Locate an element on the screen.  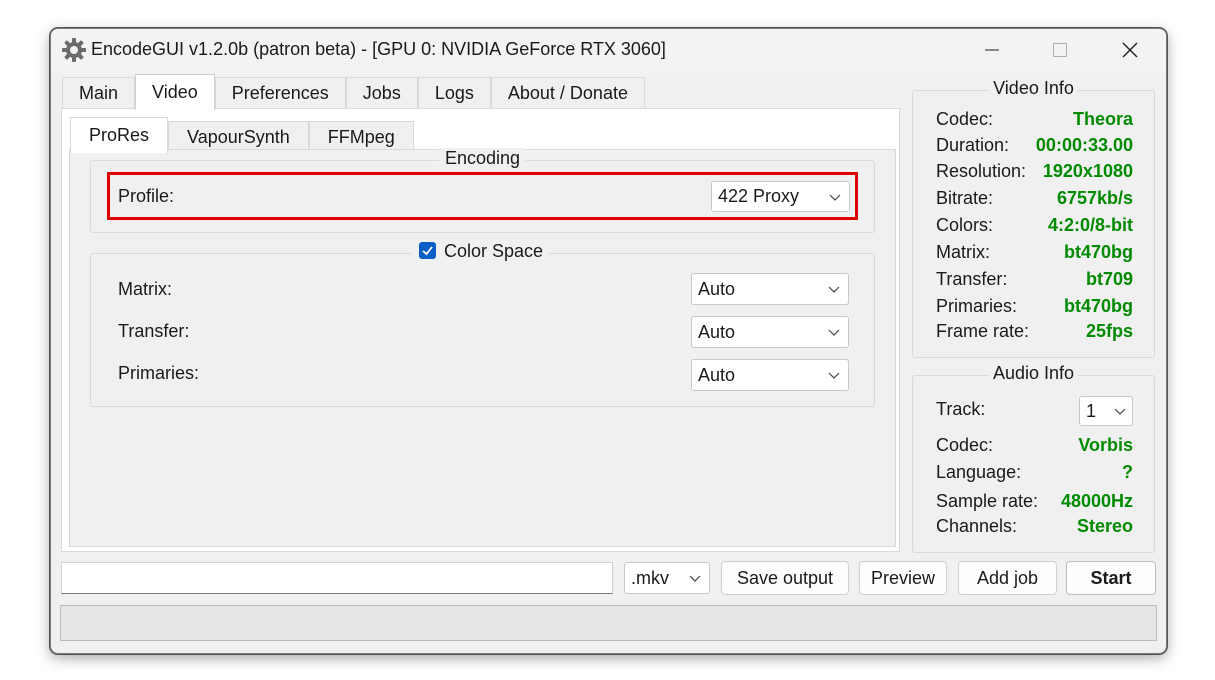
container-select-value: .mkv is located at coordinates (650, 577).